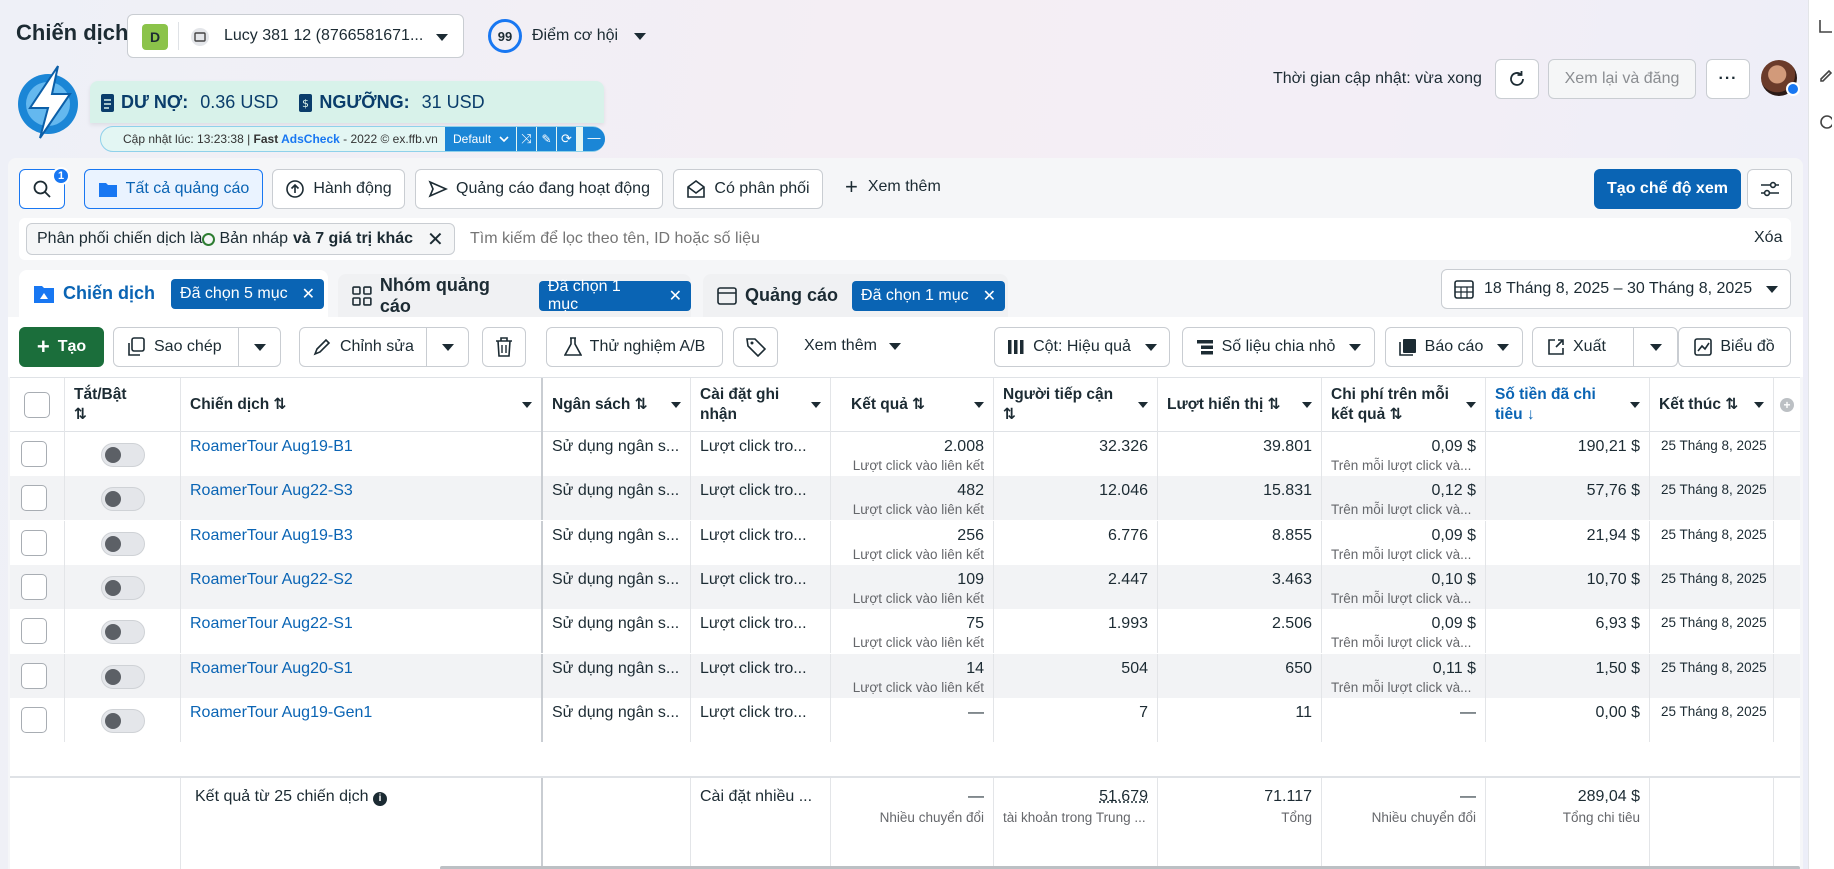 Image resolution: width=1834 pixels, height=869 pixels. Describe the element at coordinates (1454, 347) in the screenshot. I see `reports-button: Báo cáo` at that location.